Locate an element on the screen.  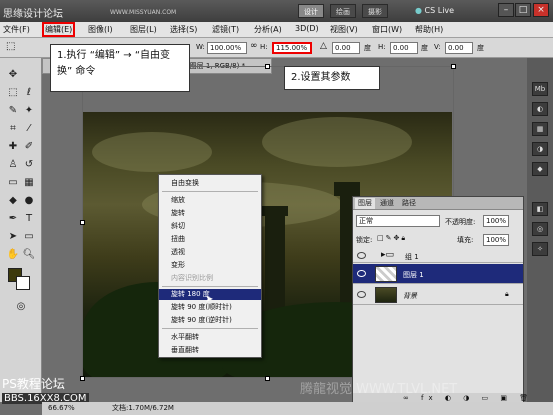
lock-icons: □✎✥🔒︎ is located at coordinates (392, 238).